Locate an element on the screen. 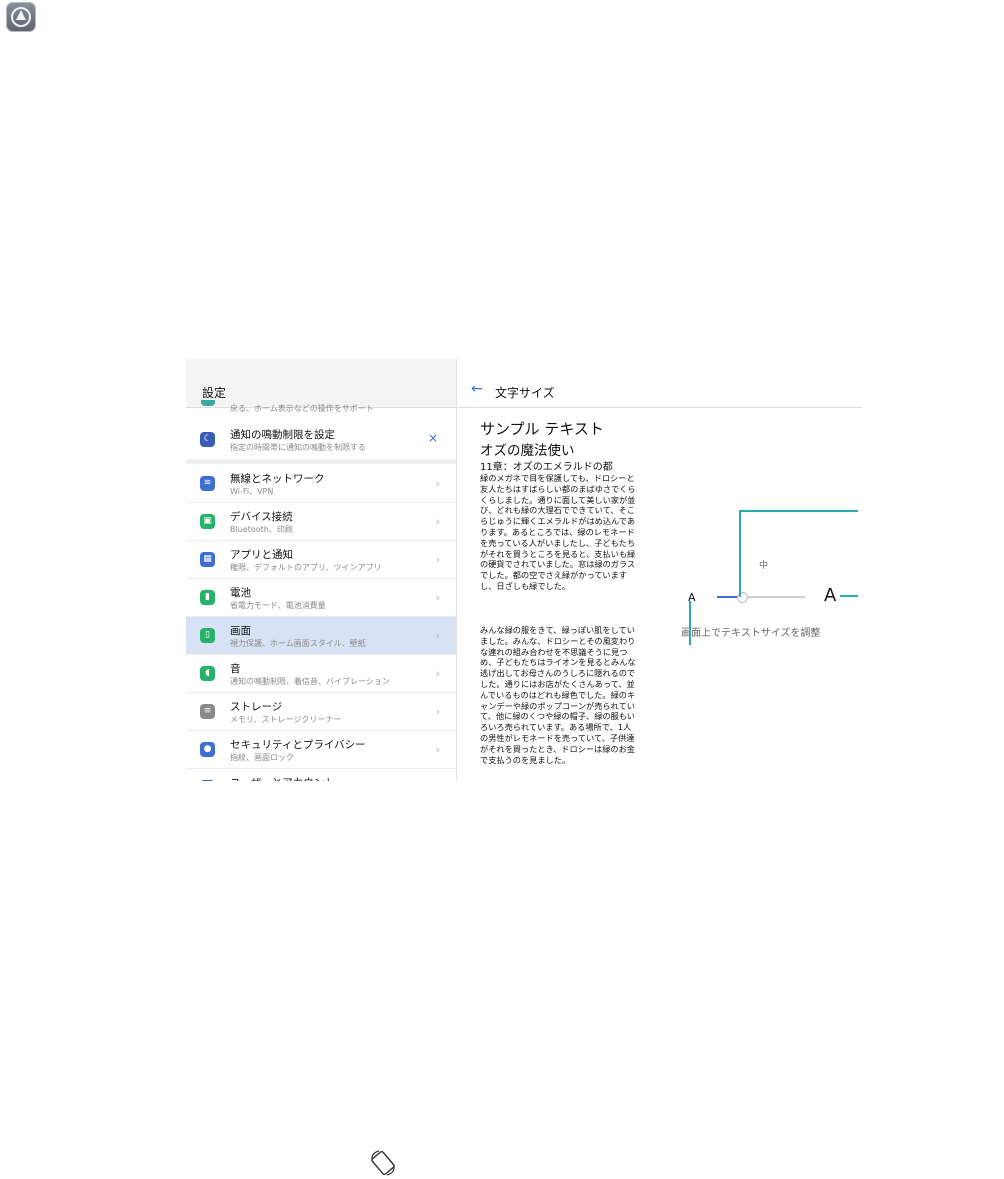 The height and width of the screenshot is (1179, 1004). apps-icon: ▦ is located at coordinates (207, 559).